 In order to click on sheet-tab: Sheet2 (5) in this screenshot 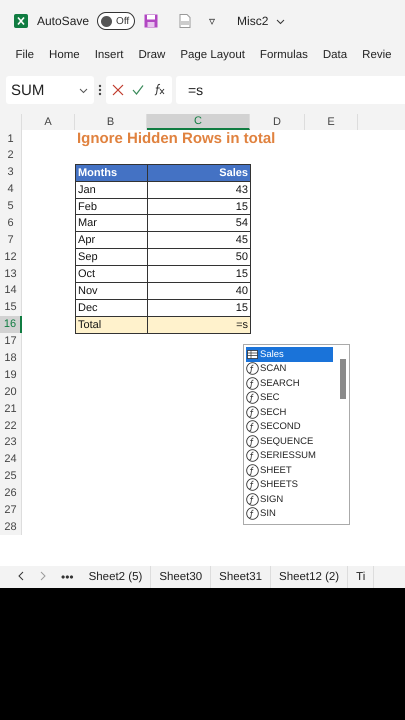, I will do `click(116, 577)`.